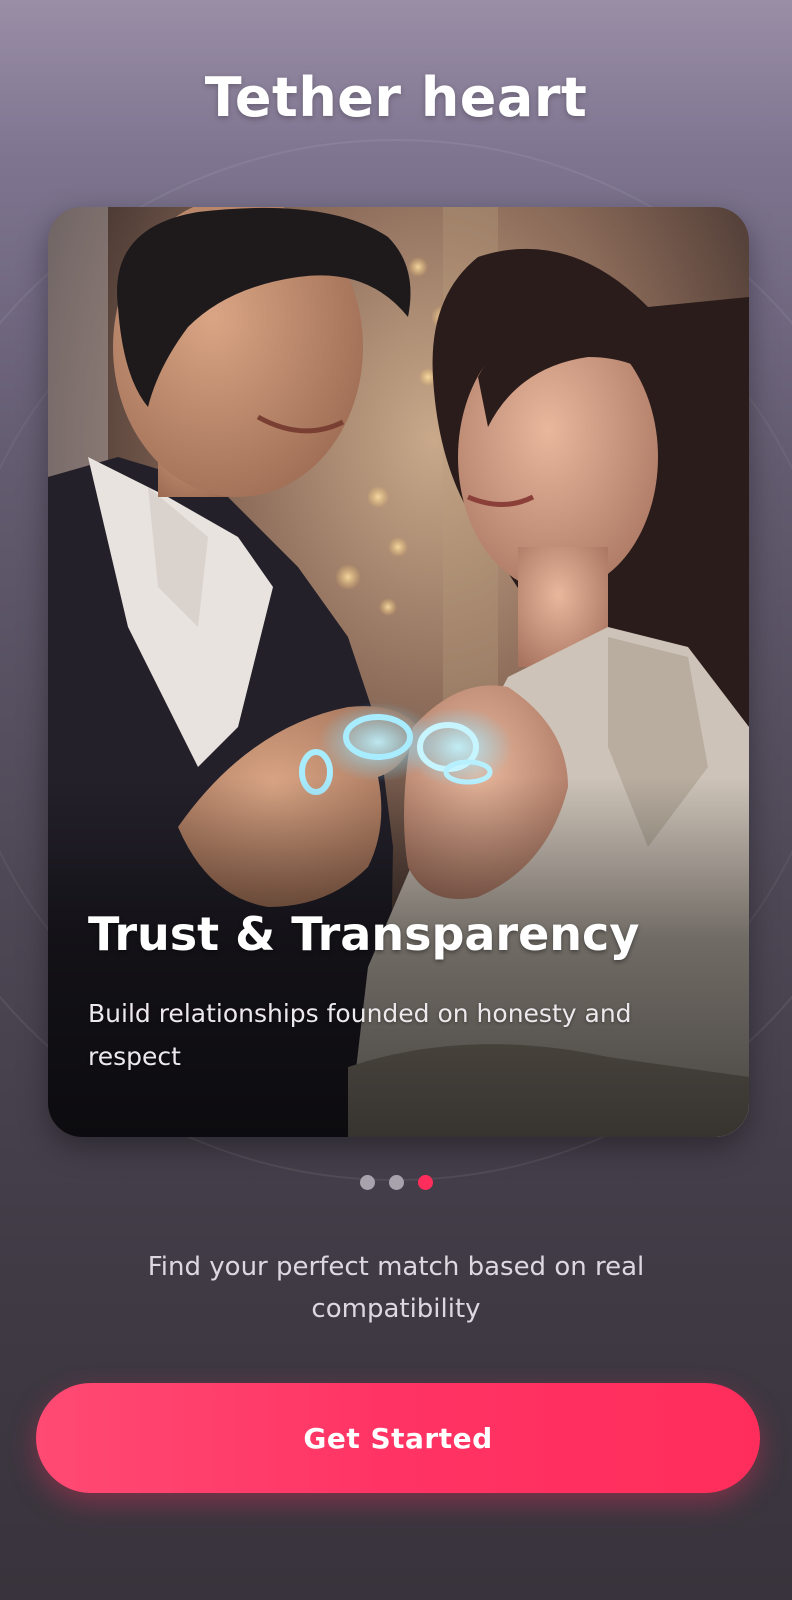 The height and width of the screenshot is (1600, 792). What do you see at coordinates (398, 1438) in the screenshot?
I see `get-started-button: Get Started` at bounding box center [398, 1438].